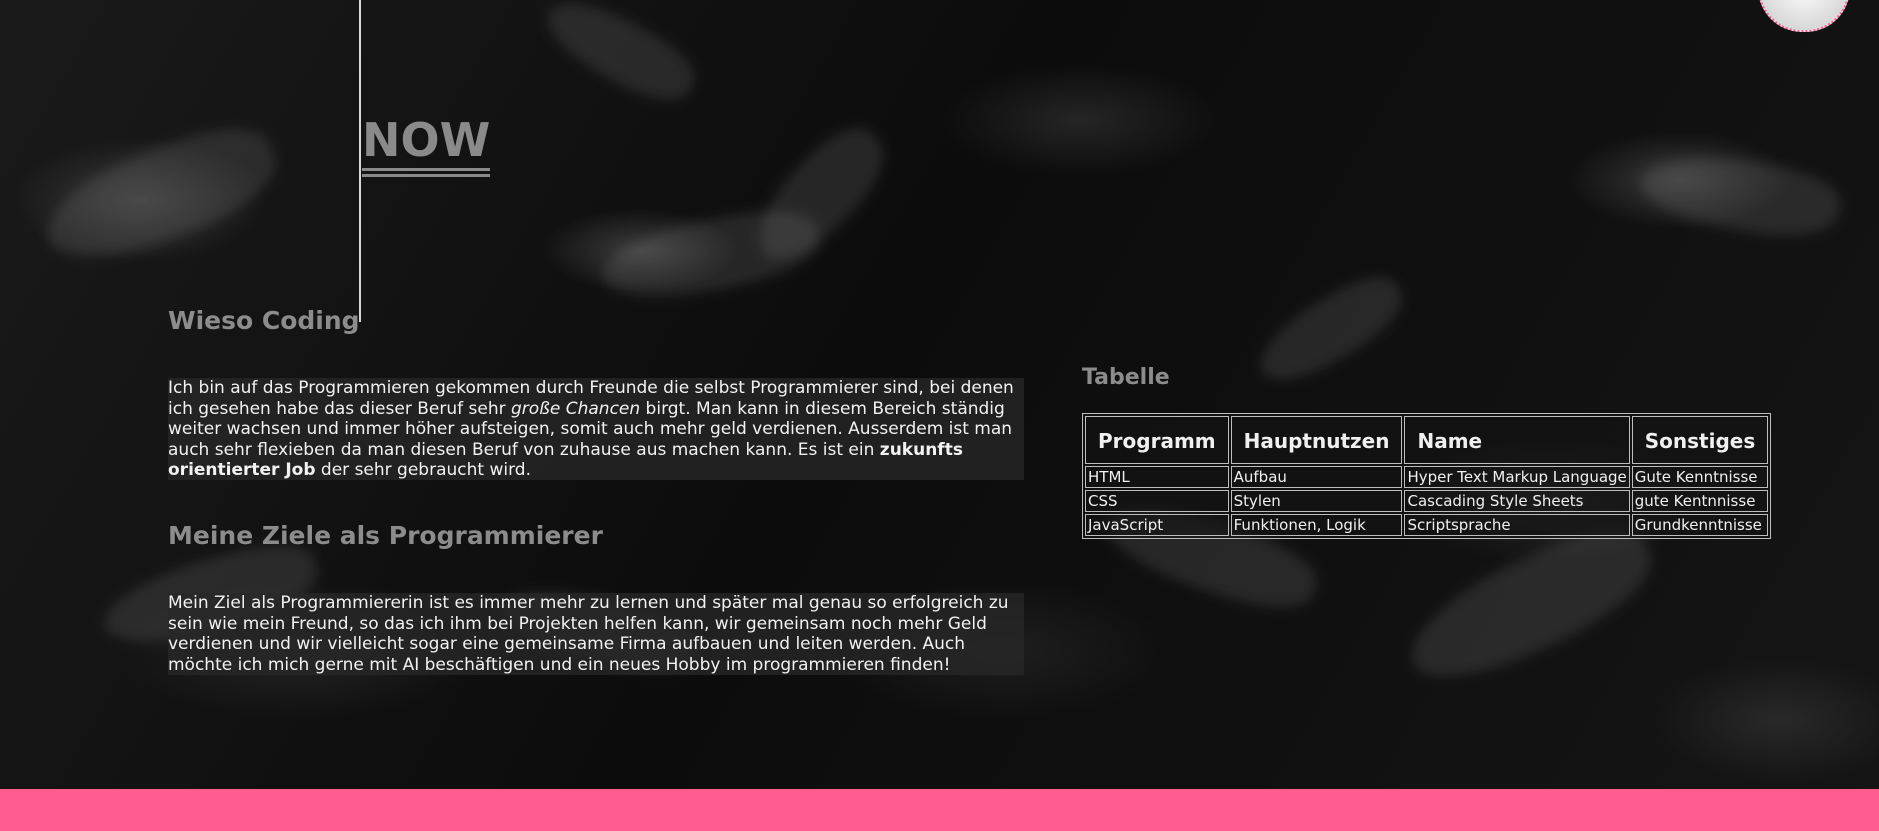 The image size is (1879, 831). Describe the element at coordinates (1316, 525) in the screenshot. I see `table-cell: Funktionen, Logik` at that location.